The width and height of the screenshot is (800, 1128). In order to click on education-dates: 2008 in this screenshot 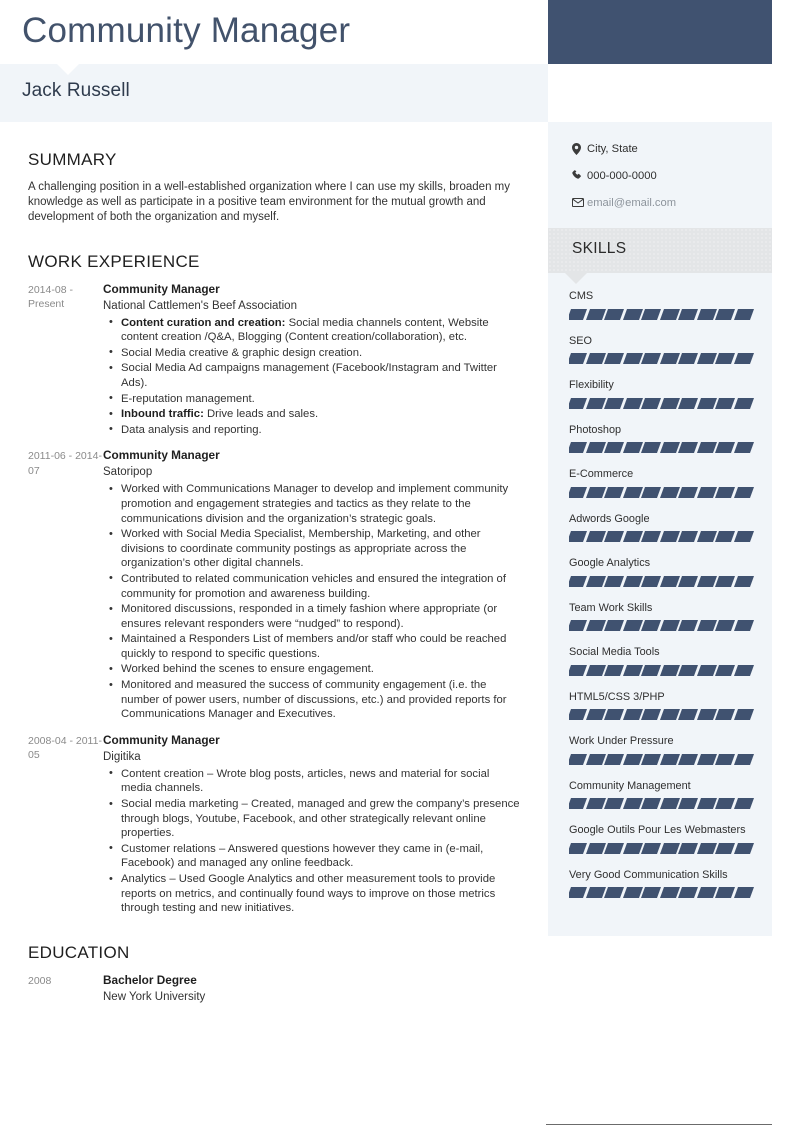, I will do `click(40, 980)`.